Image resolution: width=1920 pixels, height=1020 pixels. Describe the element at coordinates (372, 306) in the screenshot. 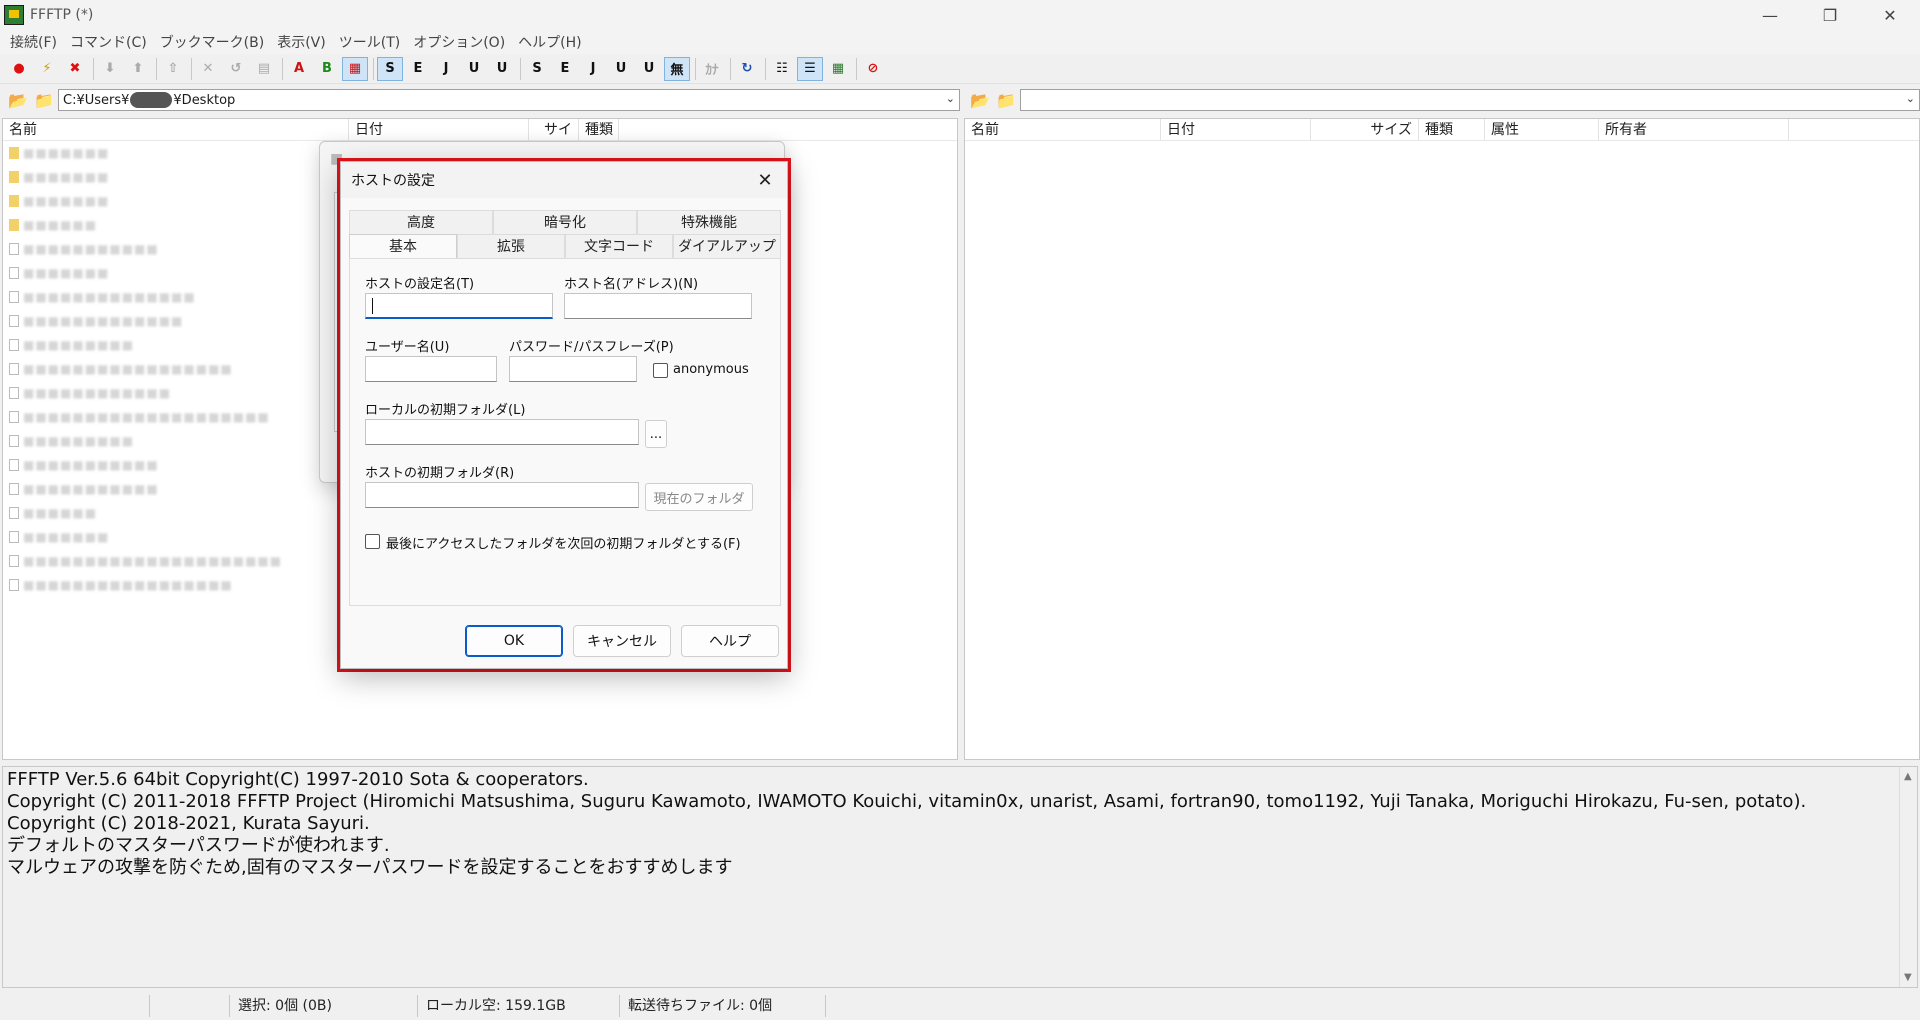

I see `text-caret` at that location.